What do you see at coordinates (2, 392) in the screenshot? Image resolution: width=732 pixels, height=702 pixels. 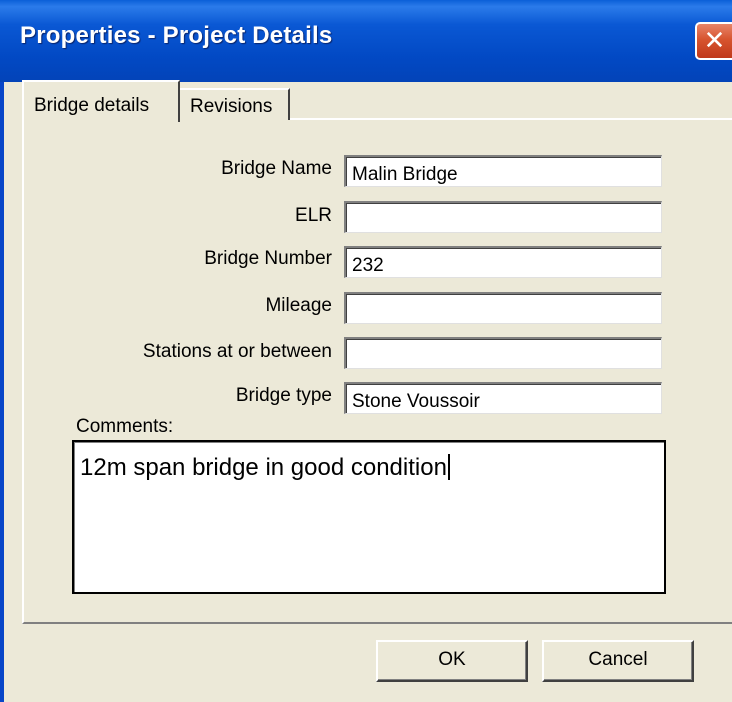 I see `window-frame-left` at bounding box center [2, 392].